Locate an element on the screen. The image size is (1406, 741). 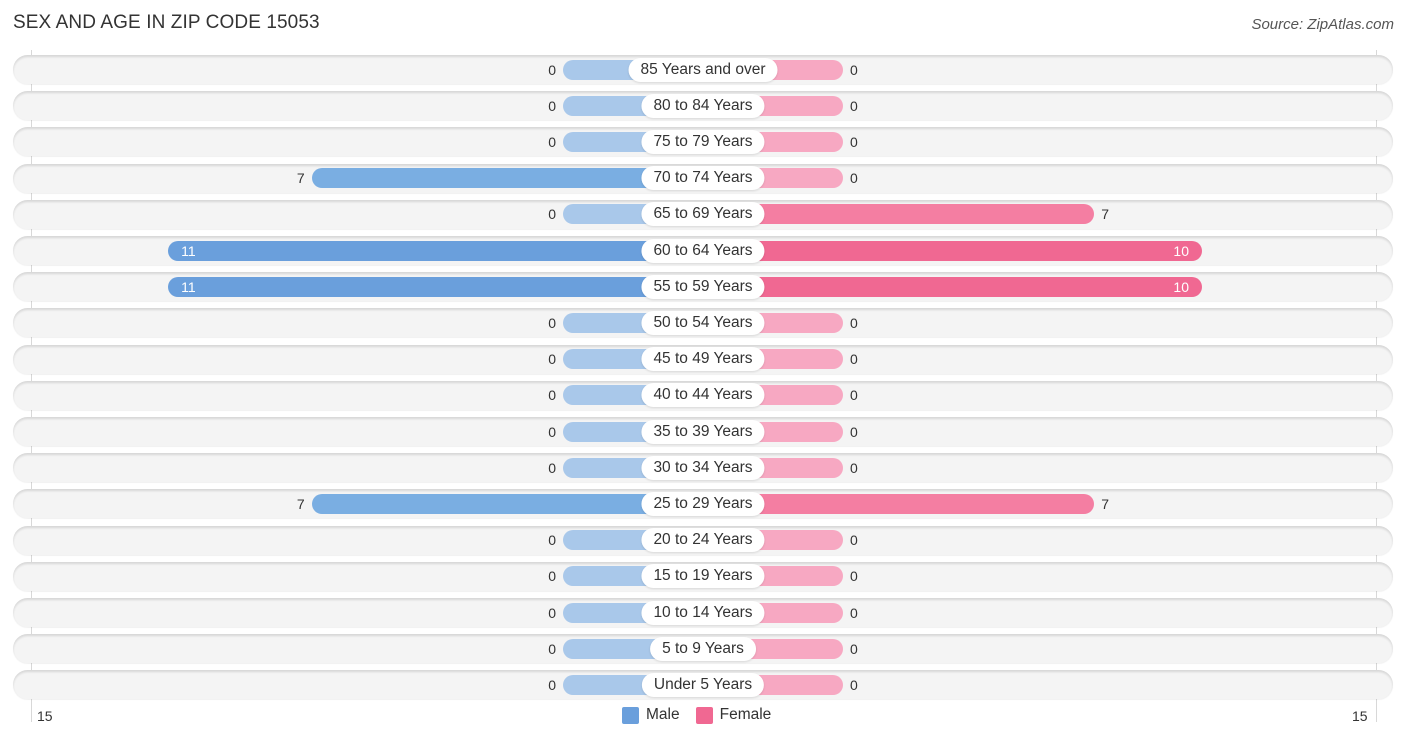
axis-label-right: 15 is located at coordinates (1360, 716).